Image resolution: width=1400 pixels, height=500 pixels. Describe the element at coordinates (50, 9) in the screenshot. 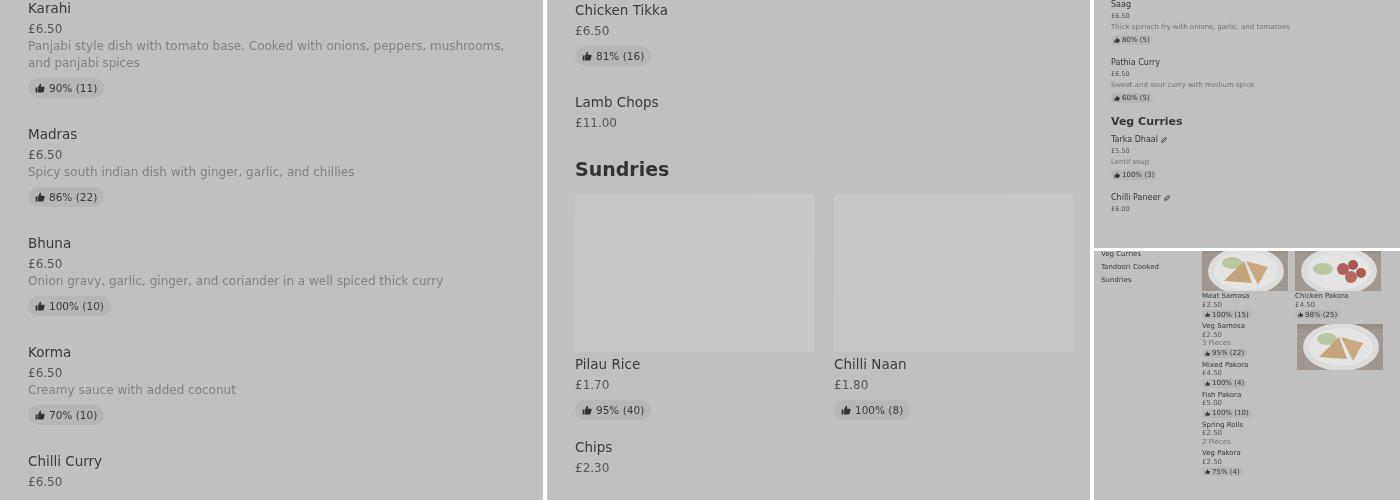

I see `dish-name: Karahi` at that location.